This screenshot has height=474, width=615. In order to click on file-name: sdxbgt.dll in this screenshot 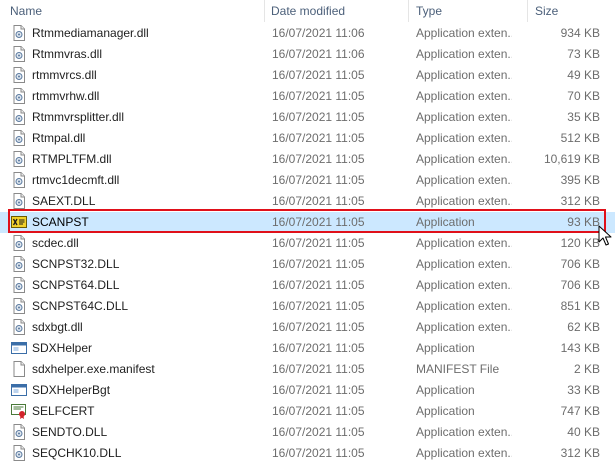, I will do `click(57, 327)`.